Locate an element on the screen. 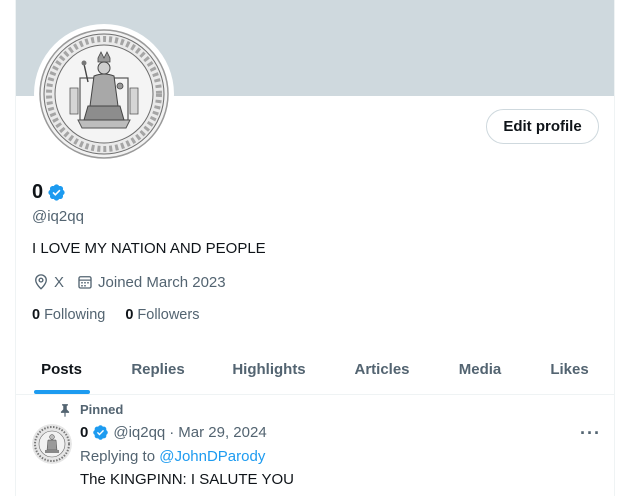  tab-likes: Likes is located at coordinates (569, 369).